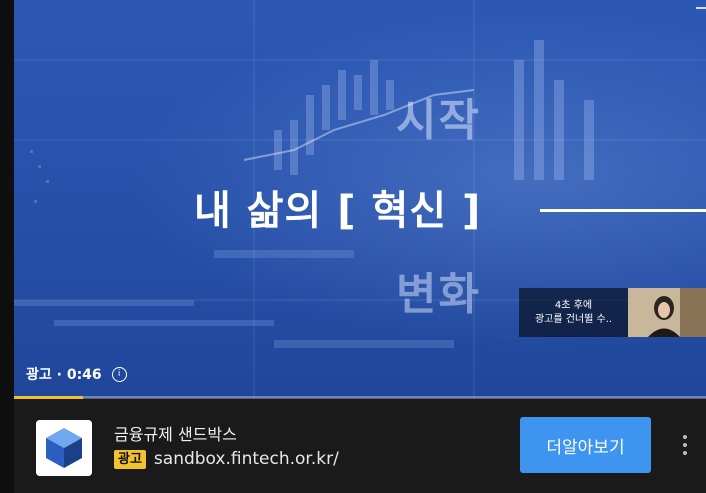  I want to click on headline: 내 삶의 [ 혁신 ], so click(338, 211).